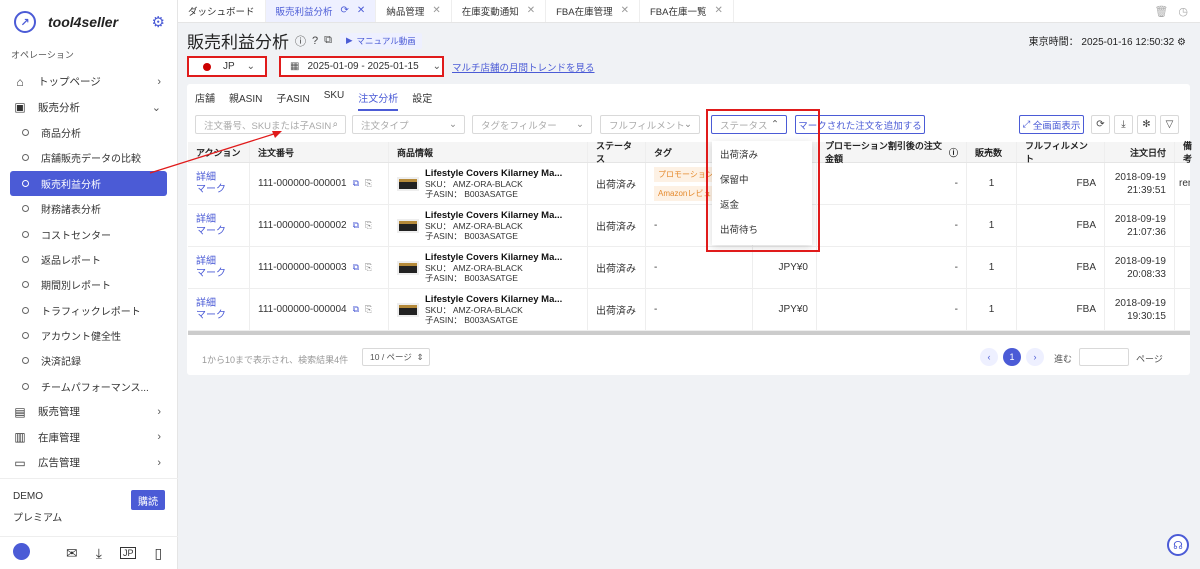 This screenshot has height=569, width=1200. I want to click on sub-item: 期間別レポート, so click(88, 284).